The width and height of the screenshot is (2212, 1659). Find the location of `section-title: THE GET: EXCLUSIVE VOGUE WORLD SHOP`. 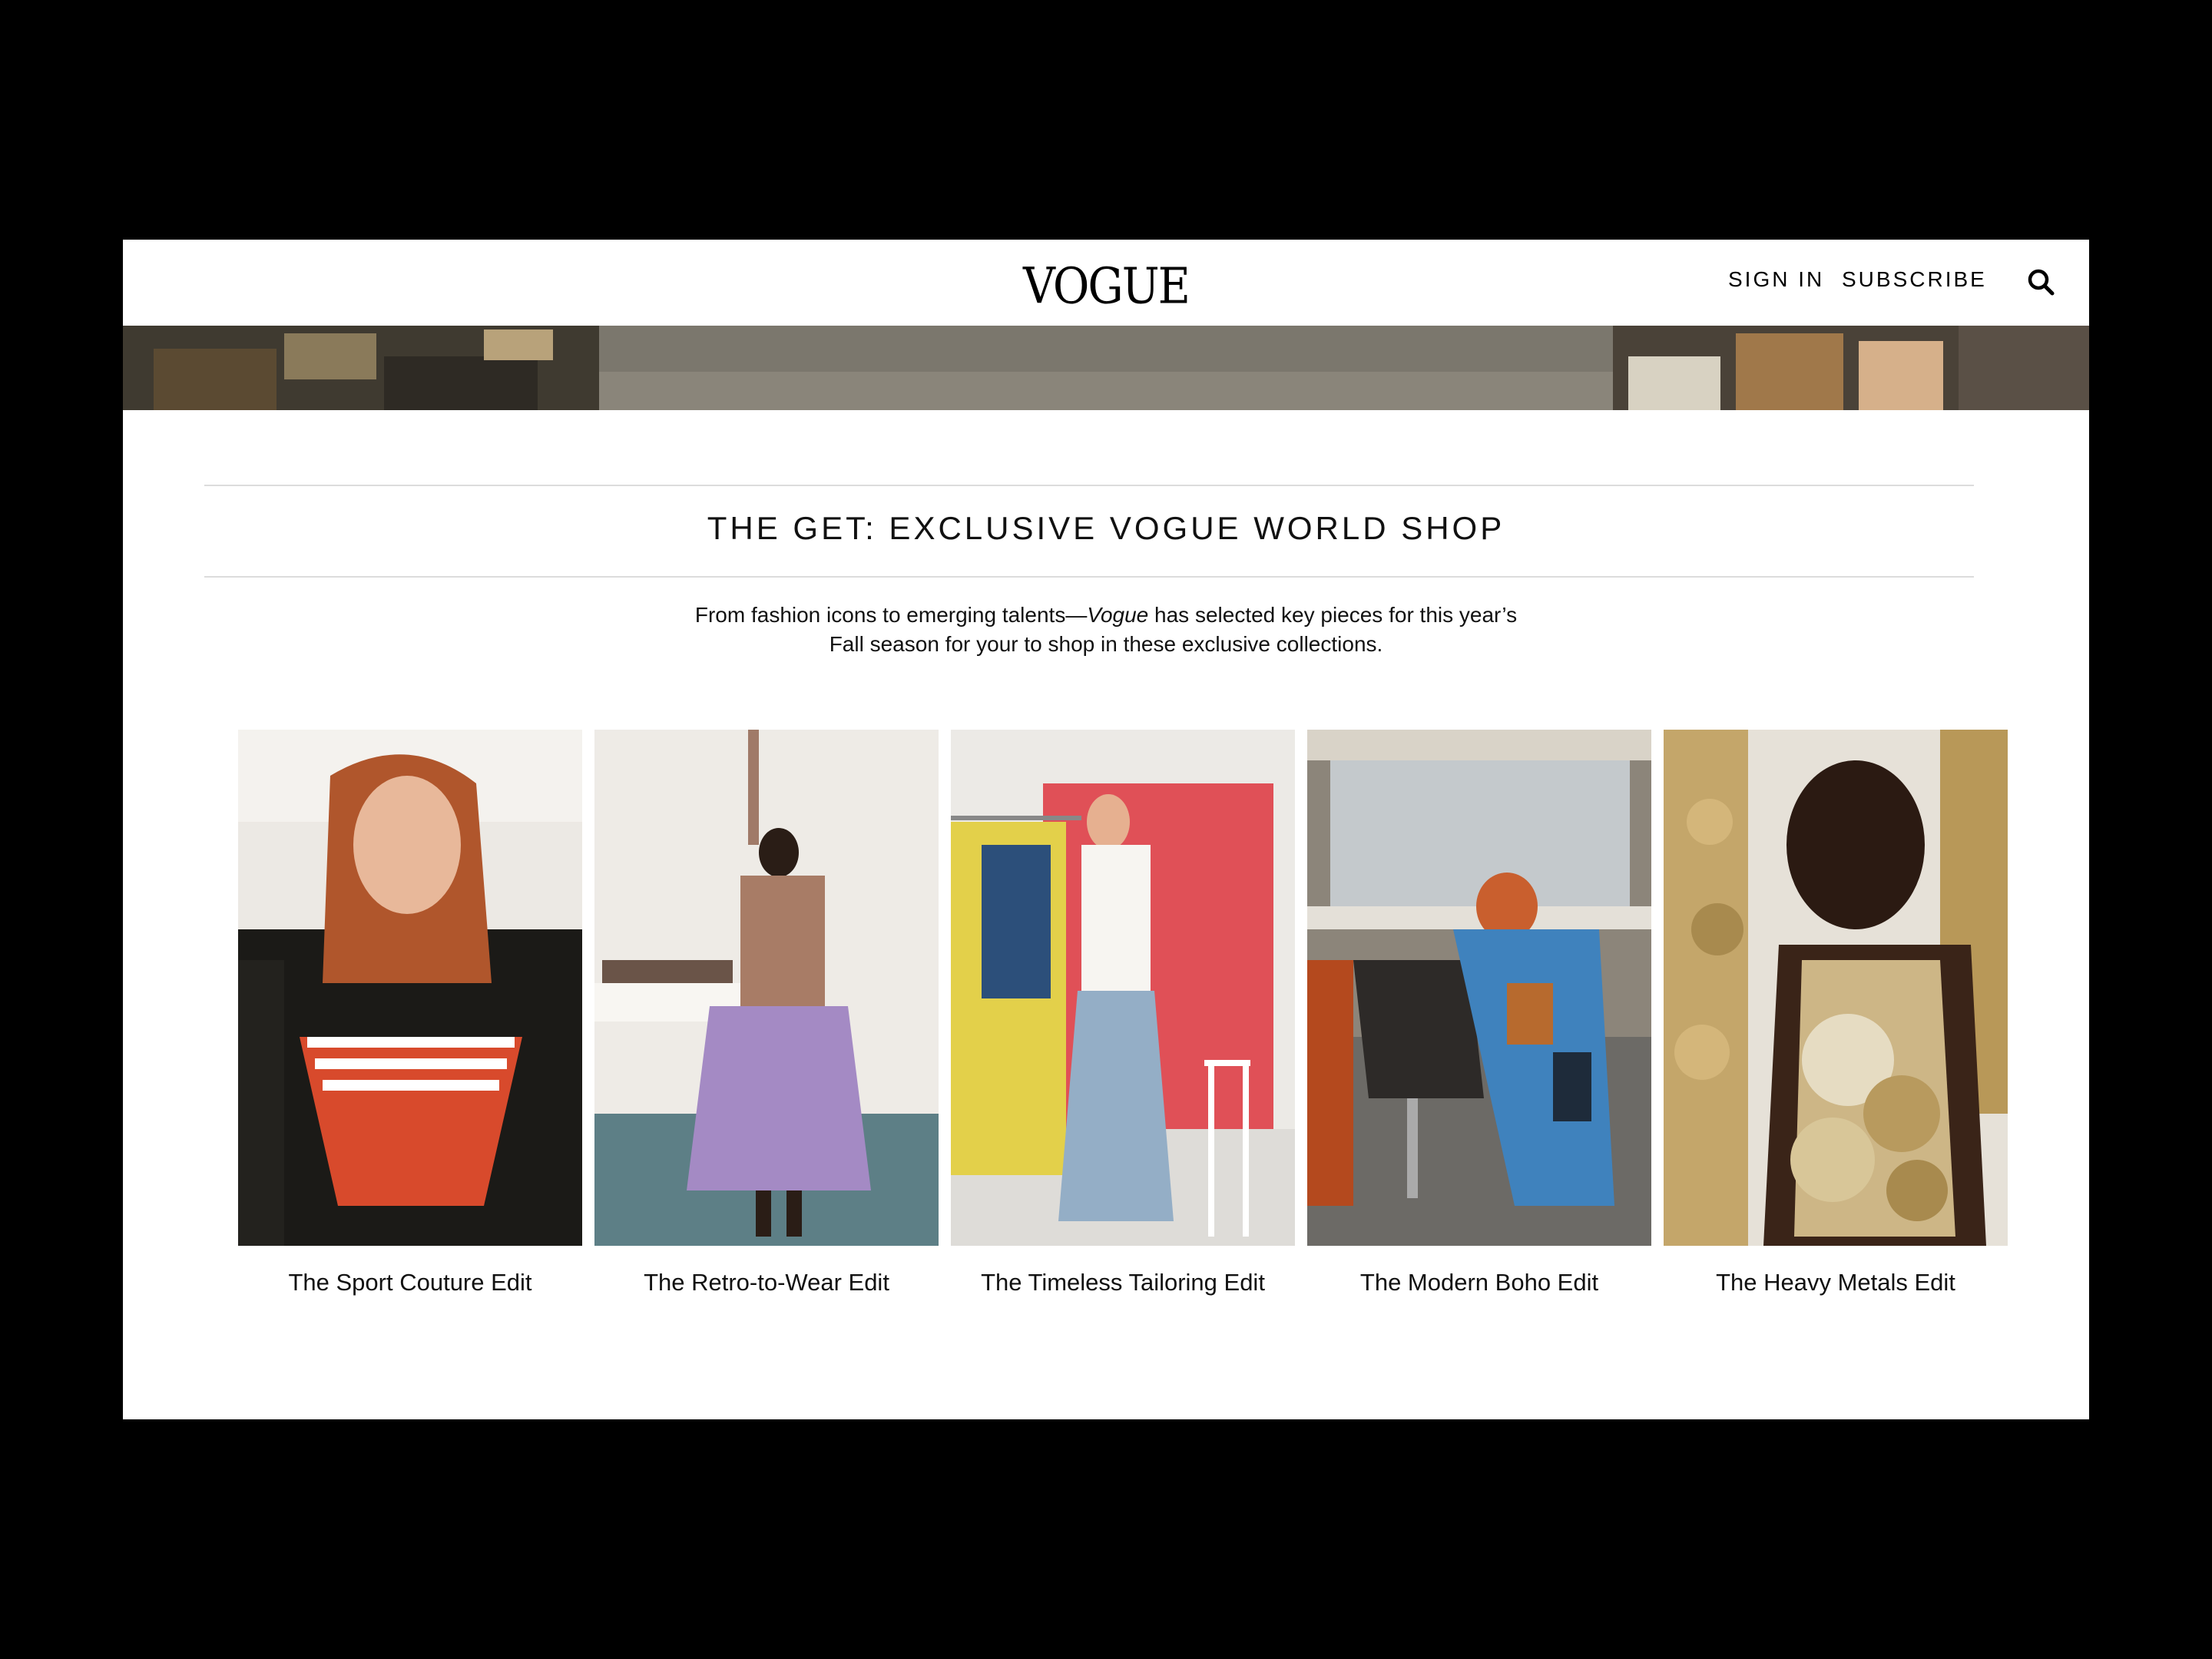

section-title: THE GET: EXCLUSIVE VOGUE WORLD SHOP is located at coordinates (1106, 528).